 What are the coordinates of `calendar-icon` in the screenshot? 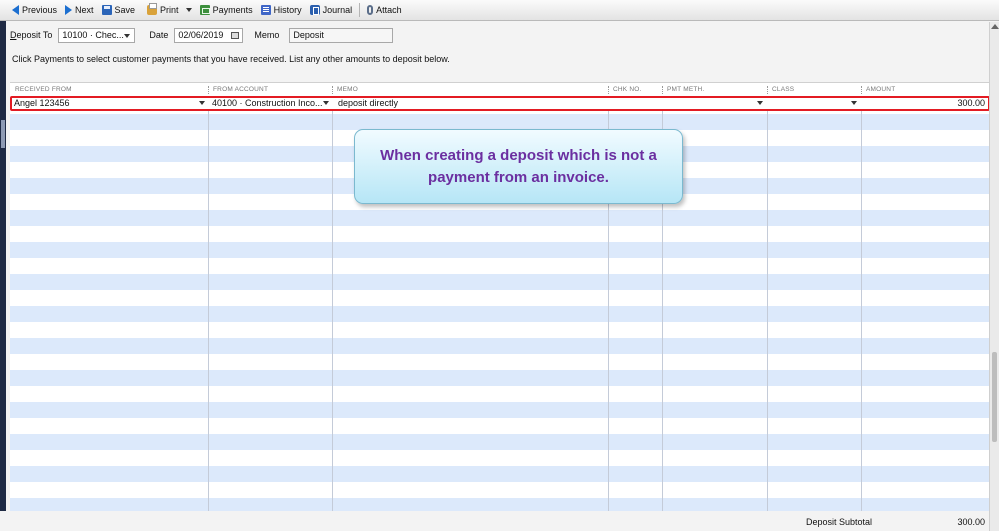 It's located at (235, 35).